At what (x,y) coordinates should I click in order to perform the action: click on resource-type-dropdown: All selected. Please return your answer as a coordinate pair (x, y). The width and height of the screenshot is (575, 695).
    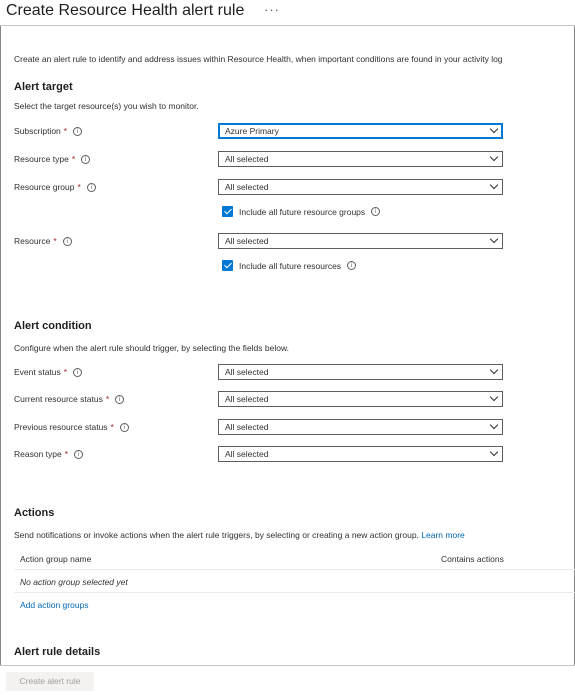
    Looking at the image, I should click on (360, 159).